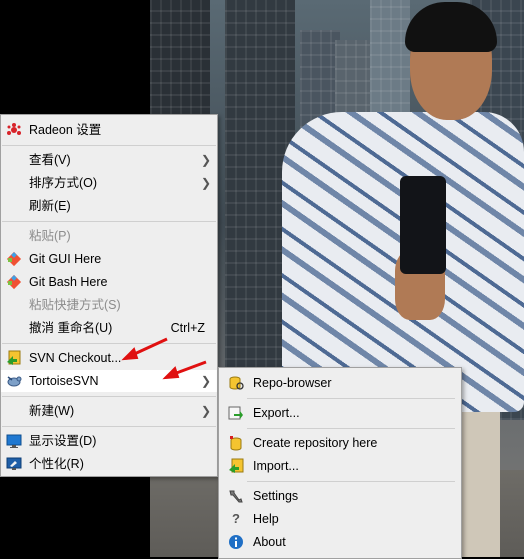 The height and width of the screenshot is (559, 524). What do you see at coordinates (109, 381) in the screenshot?
I see `menu-item-tortoisesvn: TortoiseSVN ❯` at bounding box center [109, 381].